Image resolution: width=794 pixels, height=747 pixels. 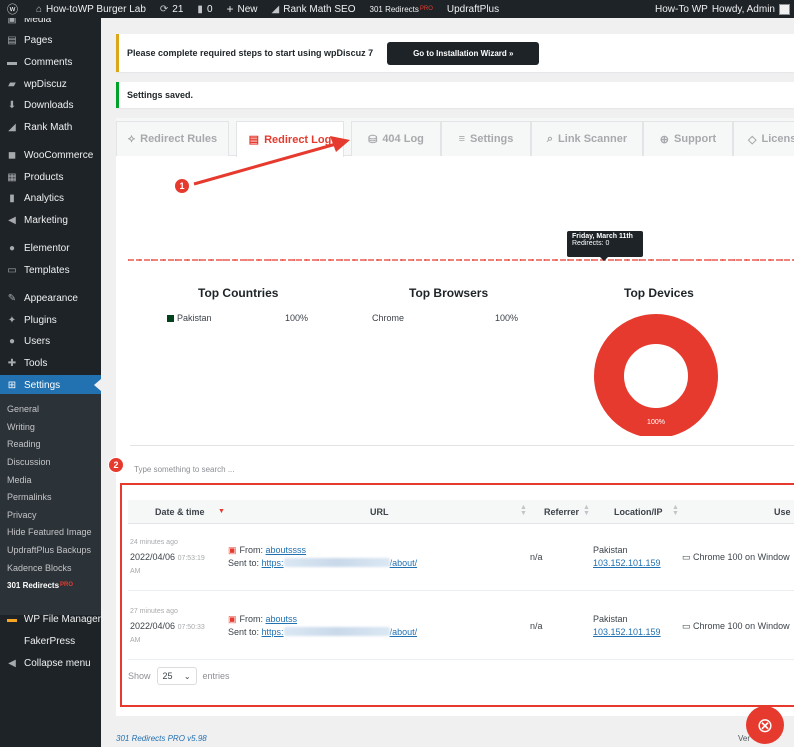 What do you see at coordinates (763, 138) in the screenshot?
I see `tab-license: ◇ Licens` at bounding box center [763, 138].